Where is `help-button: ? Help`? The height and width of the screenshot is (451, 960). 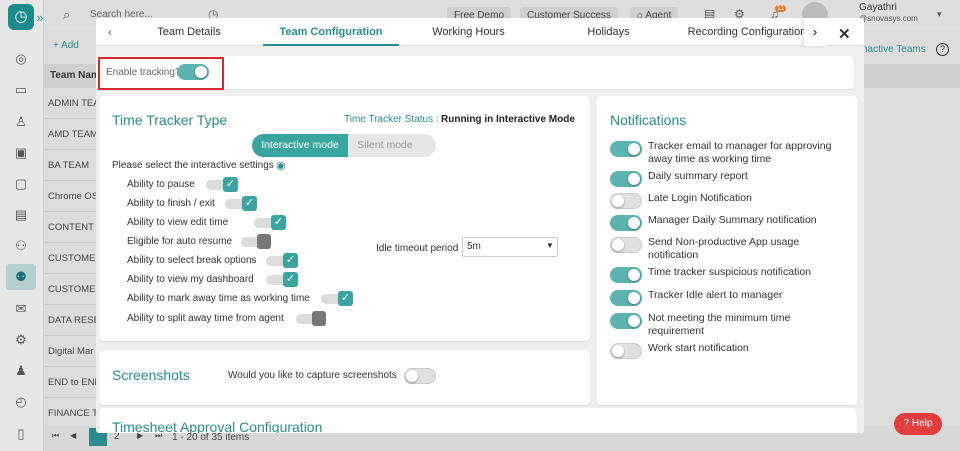 help-button: ? Help is located at coordinates (918, 424).